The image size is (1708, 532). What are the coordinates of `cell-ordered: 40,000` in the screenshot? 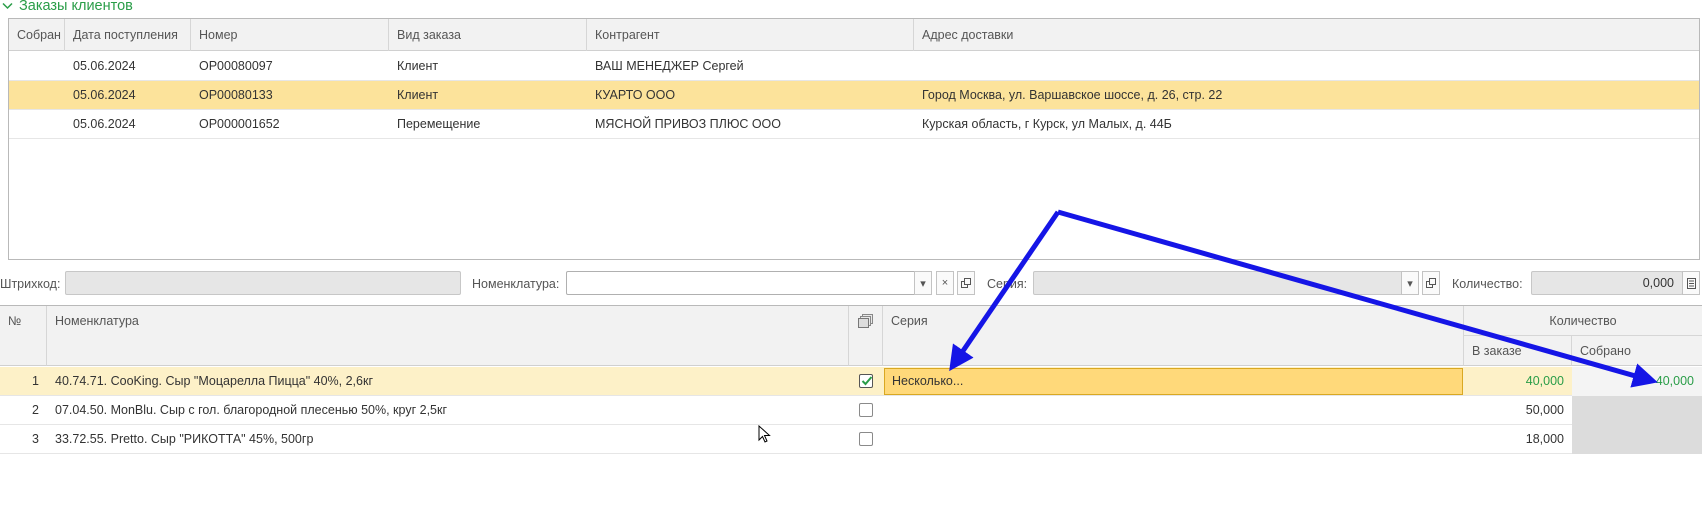 It's located at (1544, 381).